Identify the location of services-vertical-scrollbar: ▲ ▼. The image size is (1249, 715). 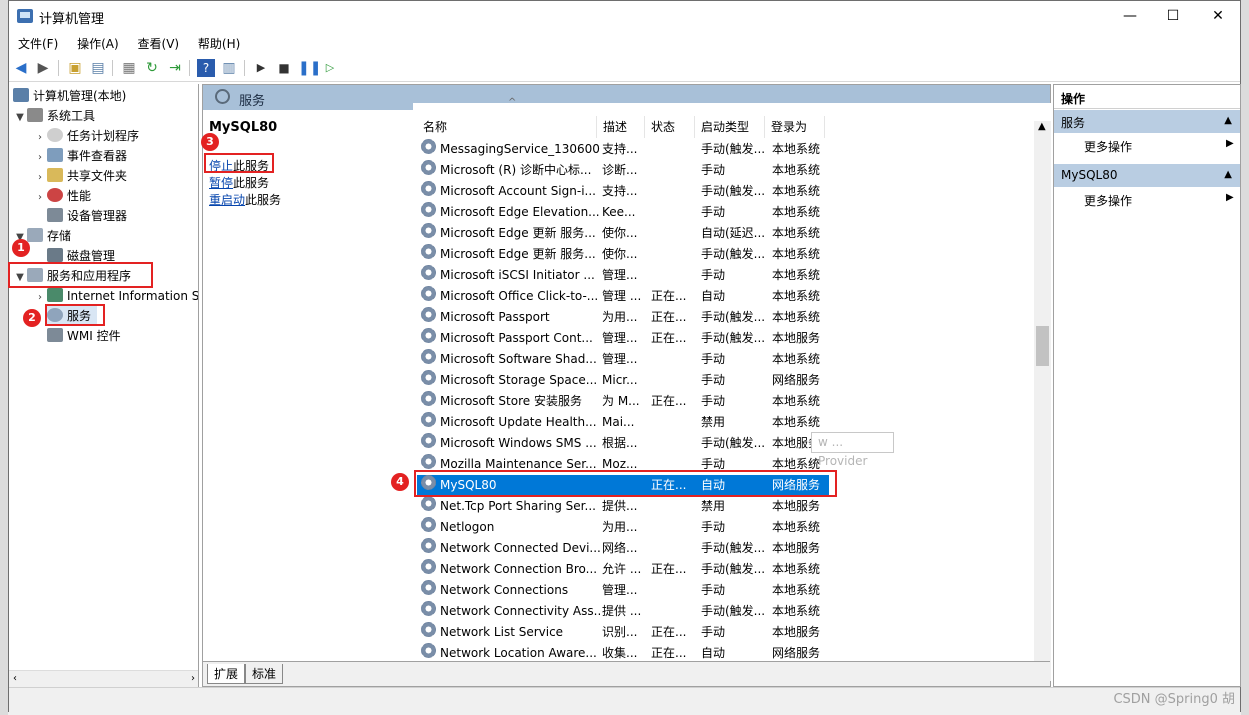
(1042, 401).